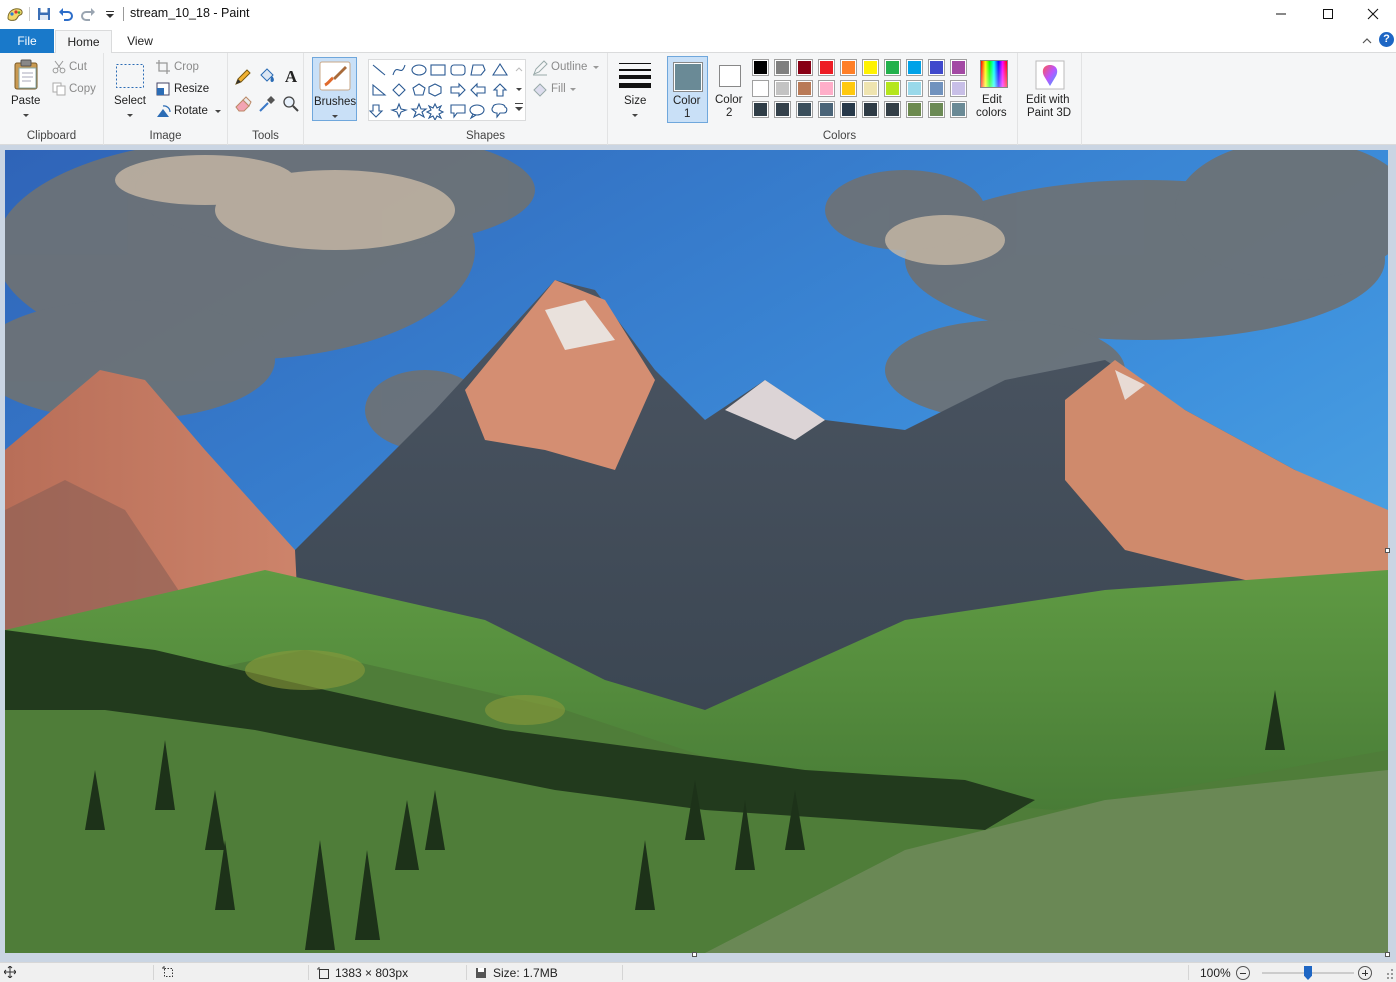  What do you see at coordinates (26, 89) in the screenshot?
I see `paste-button: Paste` at bounding box center [26, 89].